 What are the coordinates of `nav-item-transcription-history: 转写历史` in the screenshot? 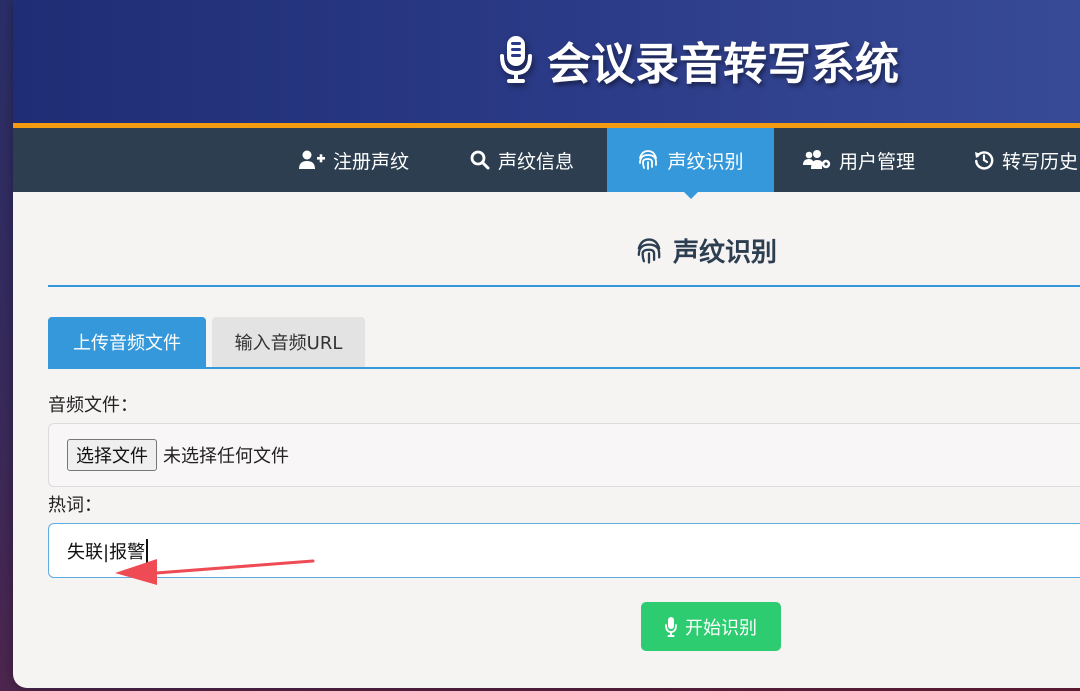 It's located at (1021, 160).